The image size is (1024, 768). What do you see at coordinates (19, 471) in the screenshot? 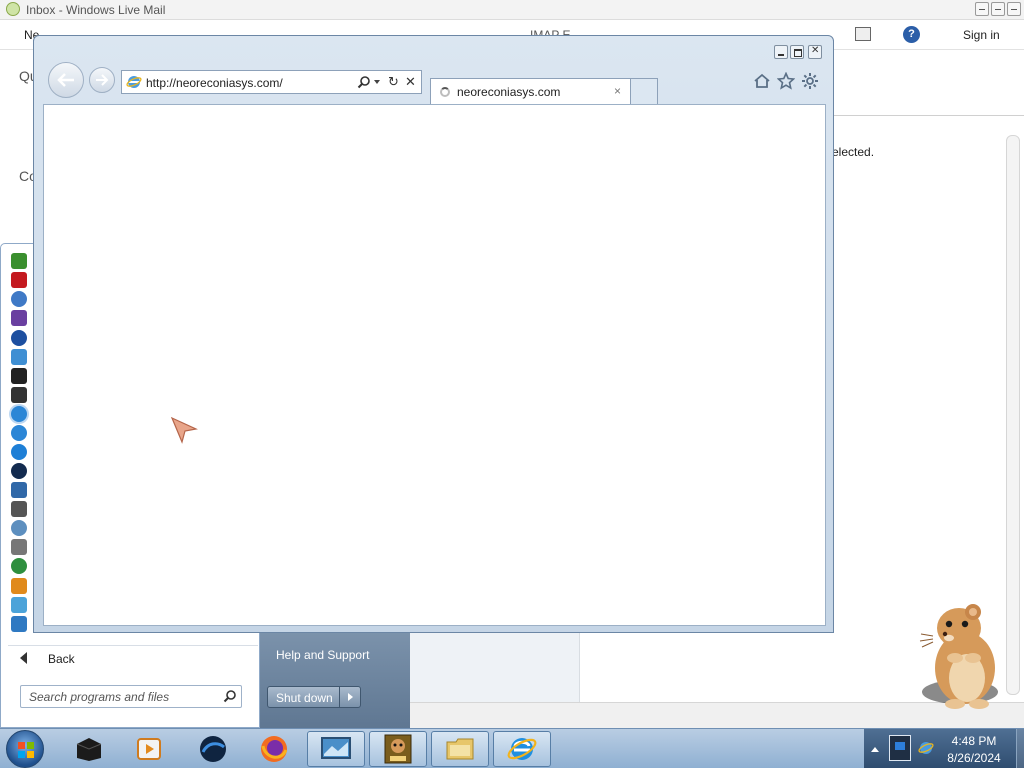
I see `media-icon` at bounding box center [19, 471].